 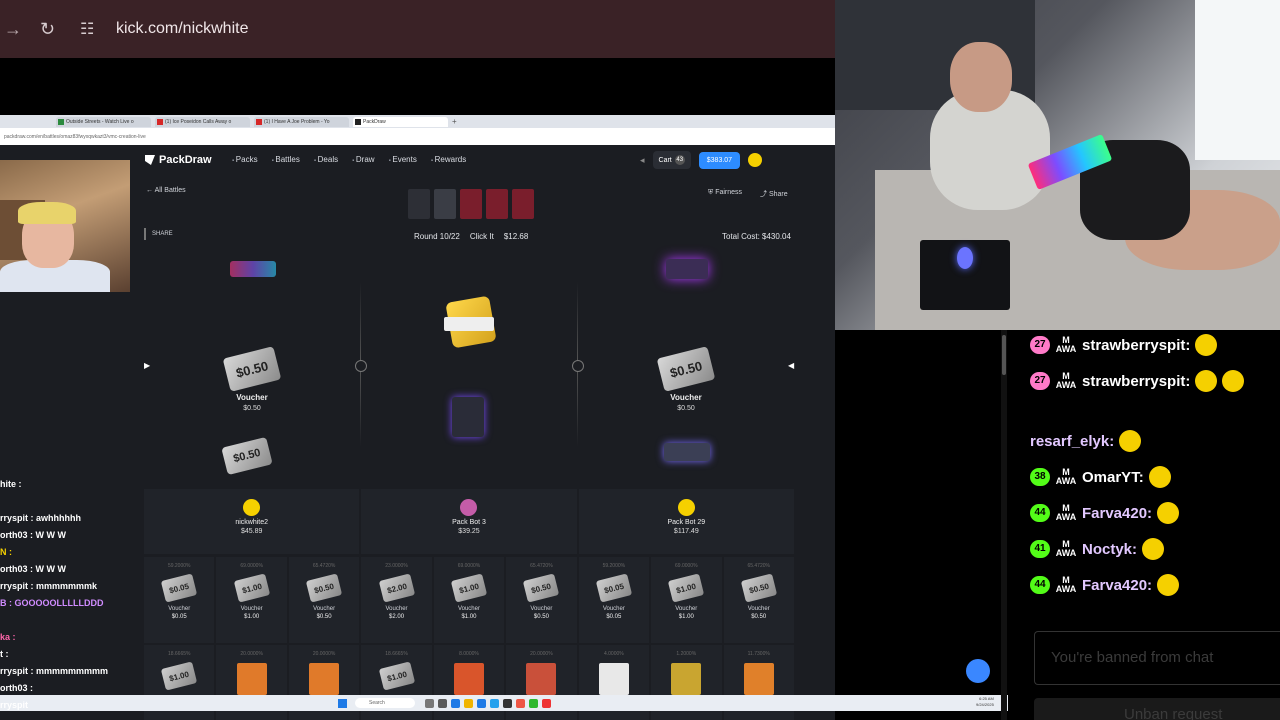 I want to click on cart-button: Cart 43, so click(x=671, y=160).